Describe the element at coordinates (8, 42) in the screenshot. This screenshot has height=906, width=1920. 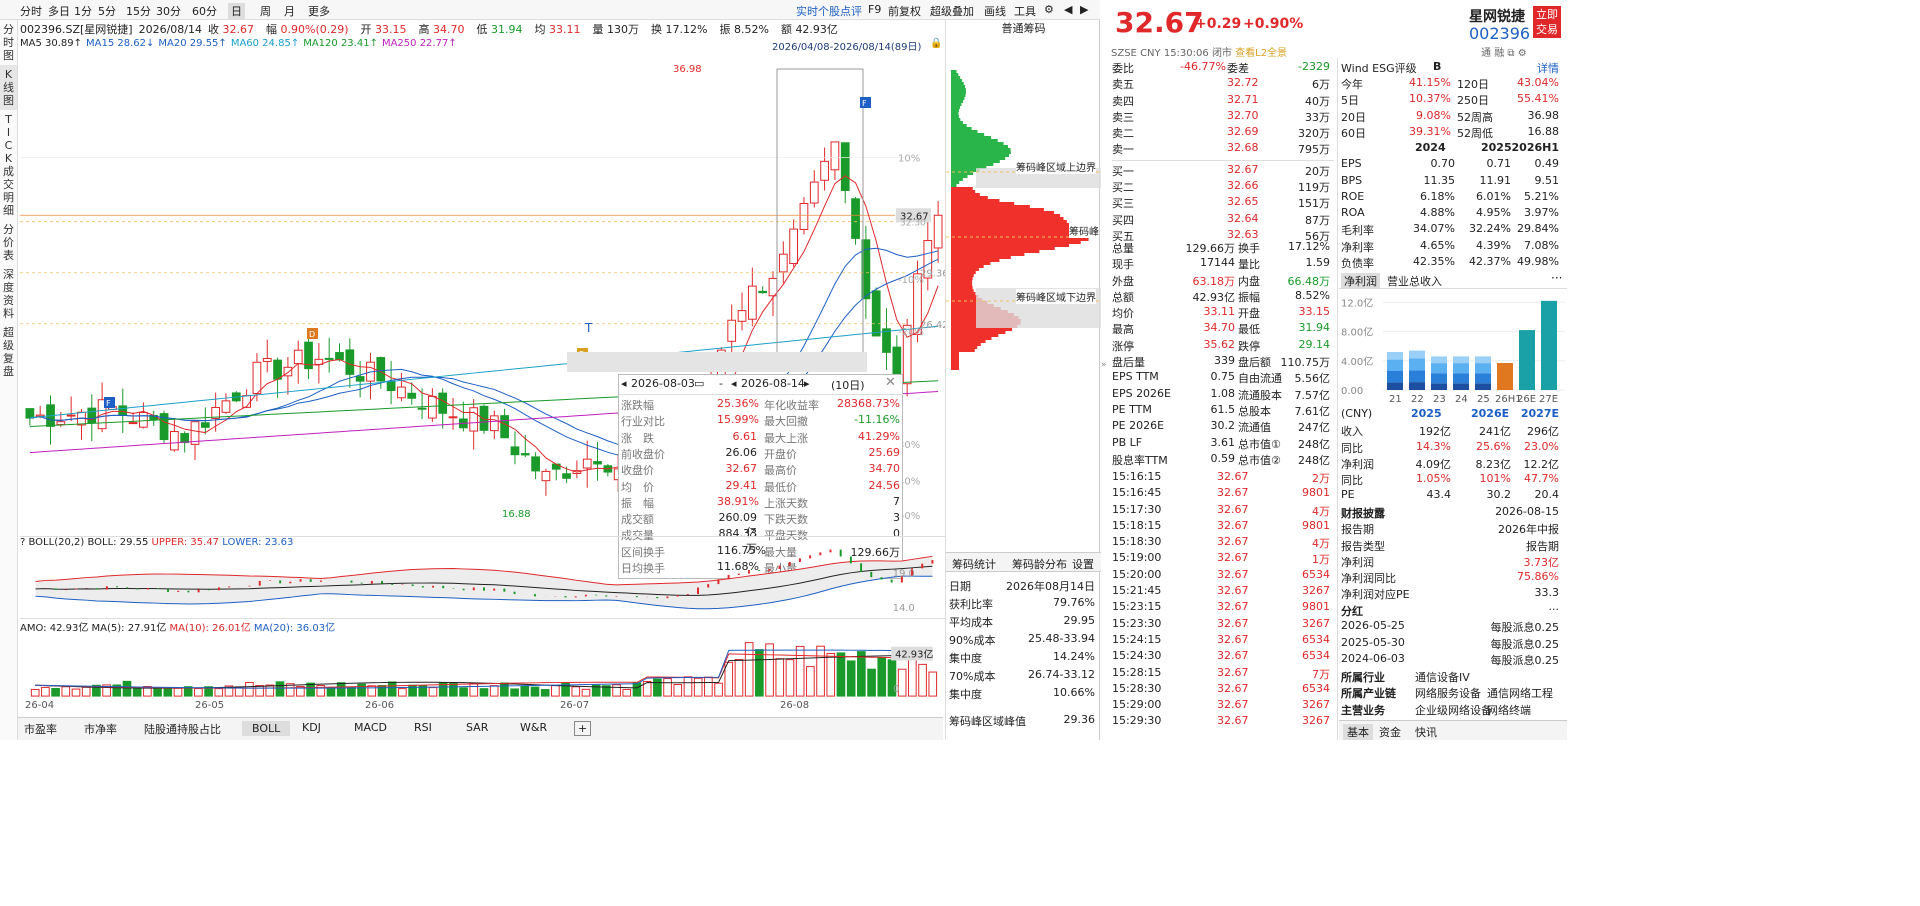
I see `left-tab-0: 分时图` at that location.